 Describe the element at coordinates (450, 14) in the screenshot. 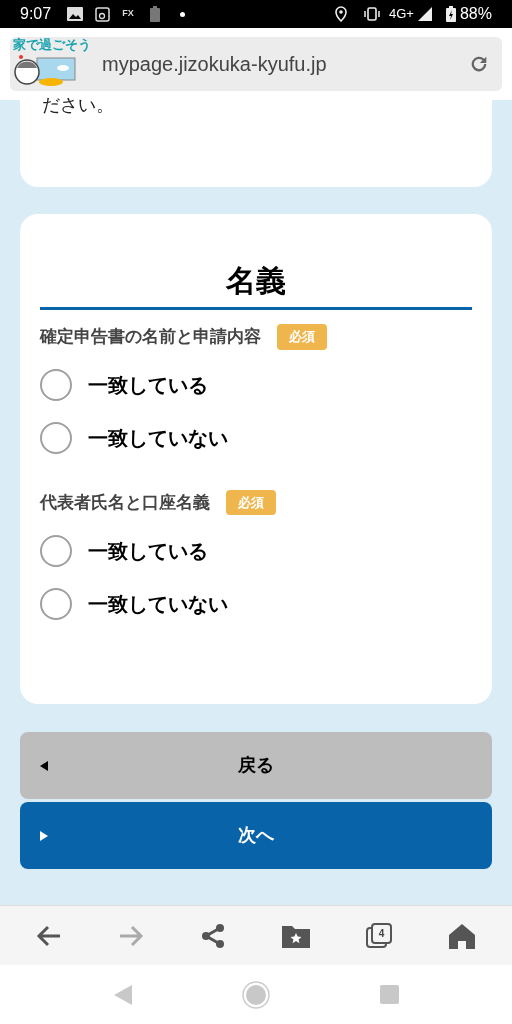

I see `battery-charging-icon` at that location.